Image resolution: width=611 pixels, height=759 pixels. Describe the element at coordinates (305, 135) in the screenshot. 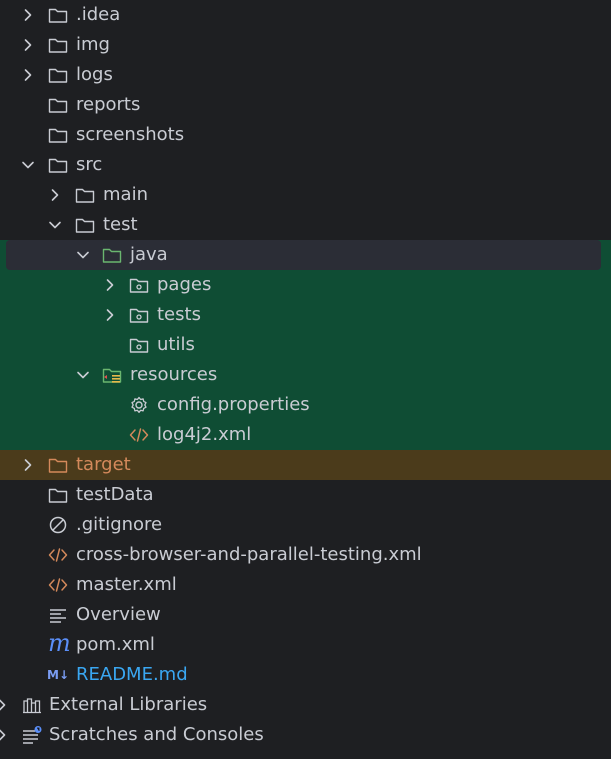

I see `tree-item-screenshots: screenshots` at that location.